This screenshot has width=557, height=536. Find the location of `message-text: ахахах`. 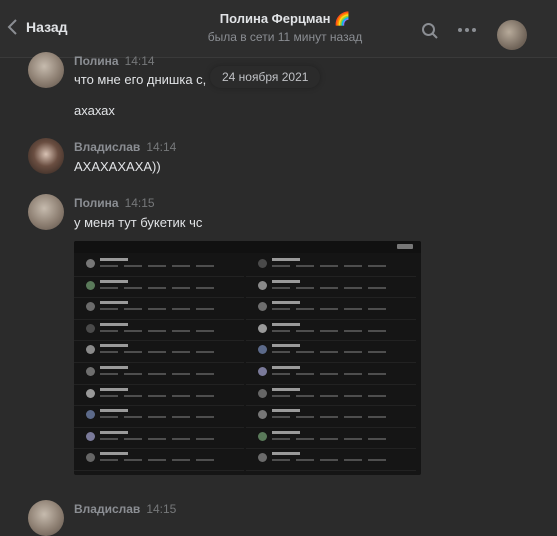

message-text: ахахах is located at coordinates (94, 110).